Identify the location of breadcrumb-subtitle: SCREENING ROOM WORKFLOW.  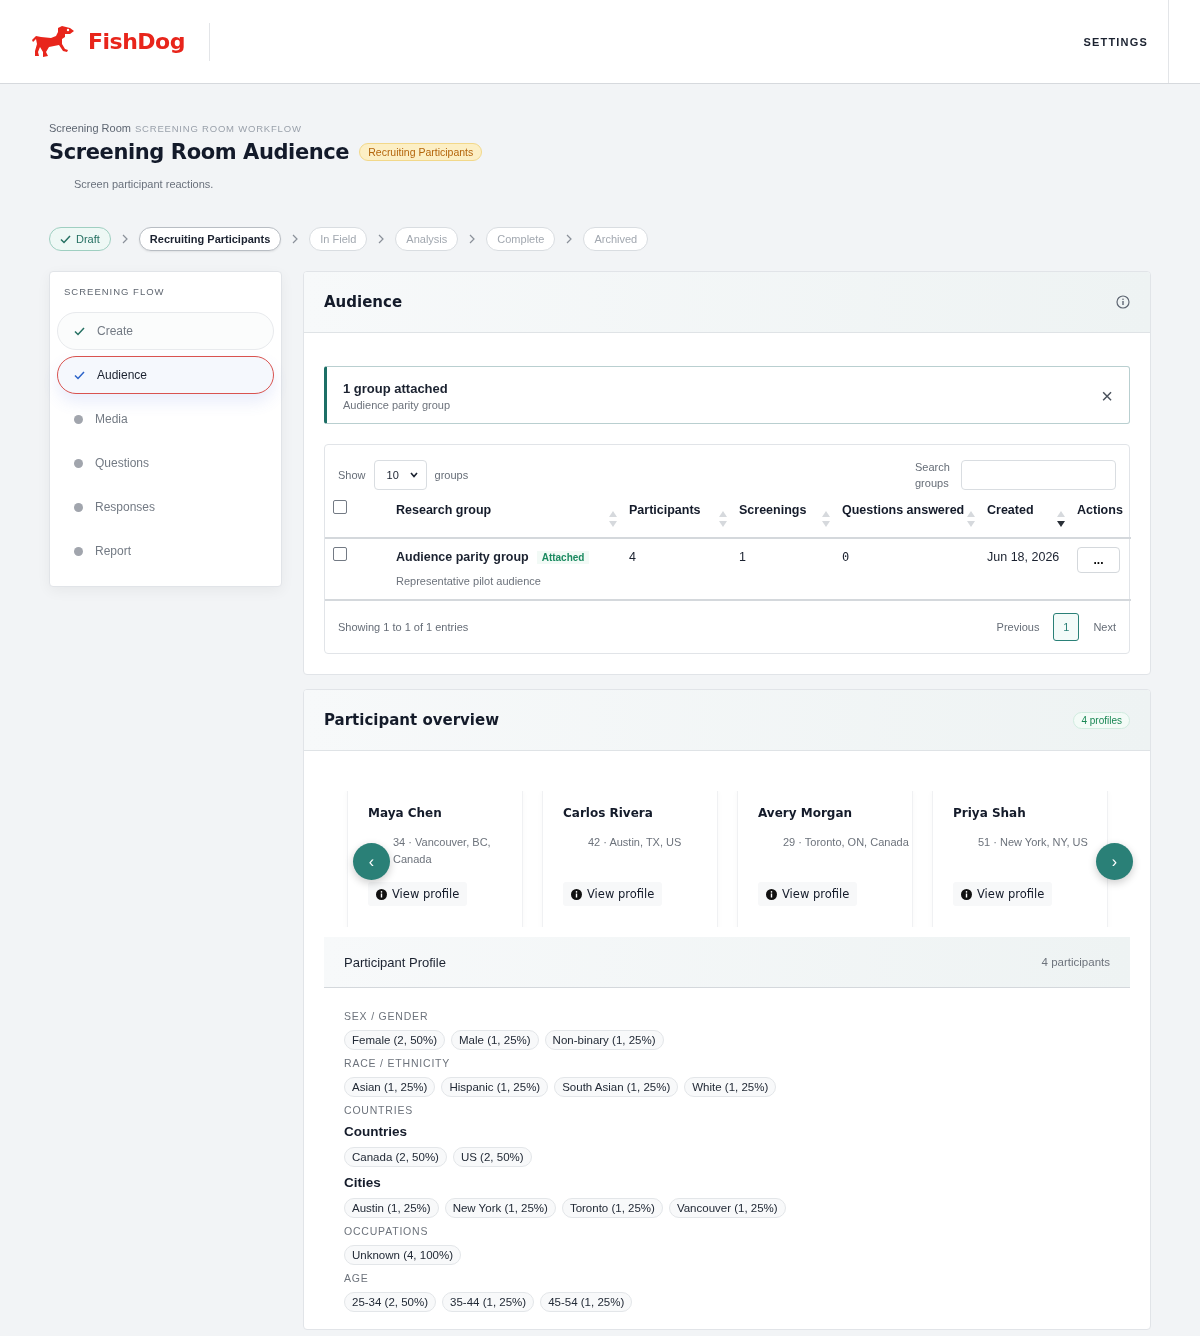
(218, 128).